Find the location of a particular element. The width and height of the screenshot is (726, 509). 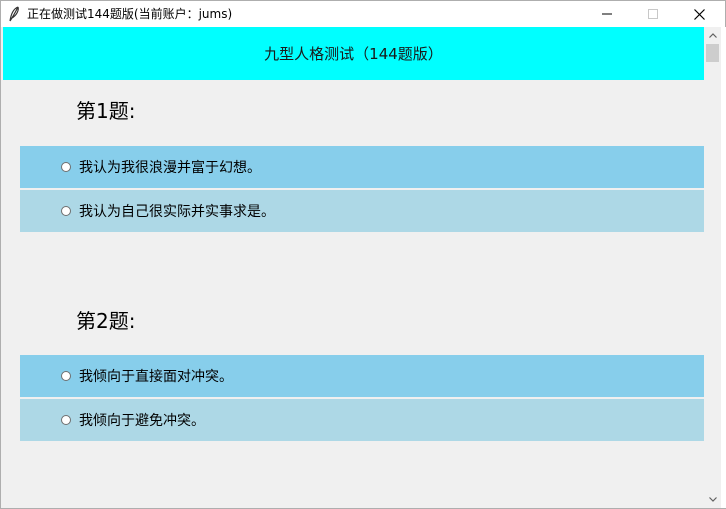

question-1-title: 第1题: is located at coordinates (106, 111).